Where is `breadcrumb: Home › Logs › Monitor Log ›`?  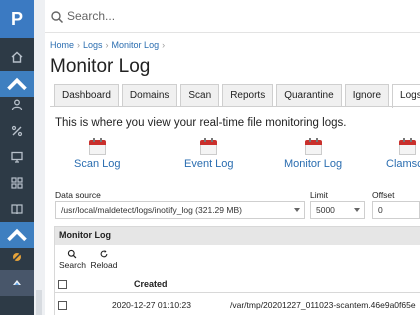
breadcrumb: Home › Logs › Monitor Log › is located at coordinates (109, 45).